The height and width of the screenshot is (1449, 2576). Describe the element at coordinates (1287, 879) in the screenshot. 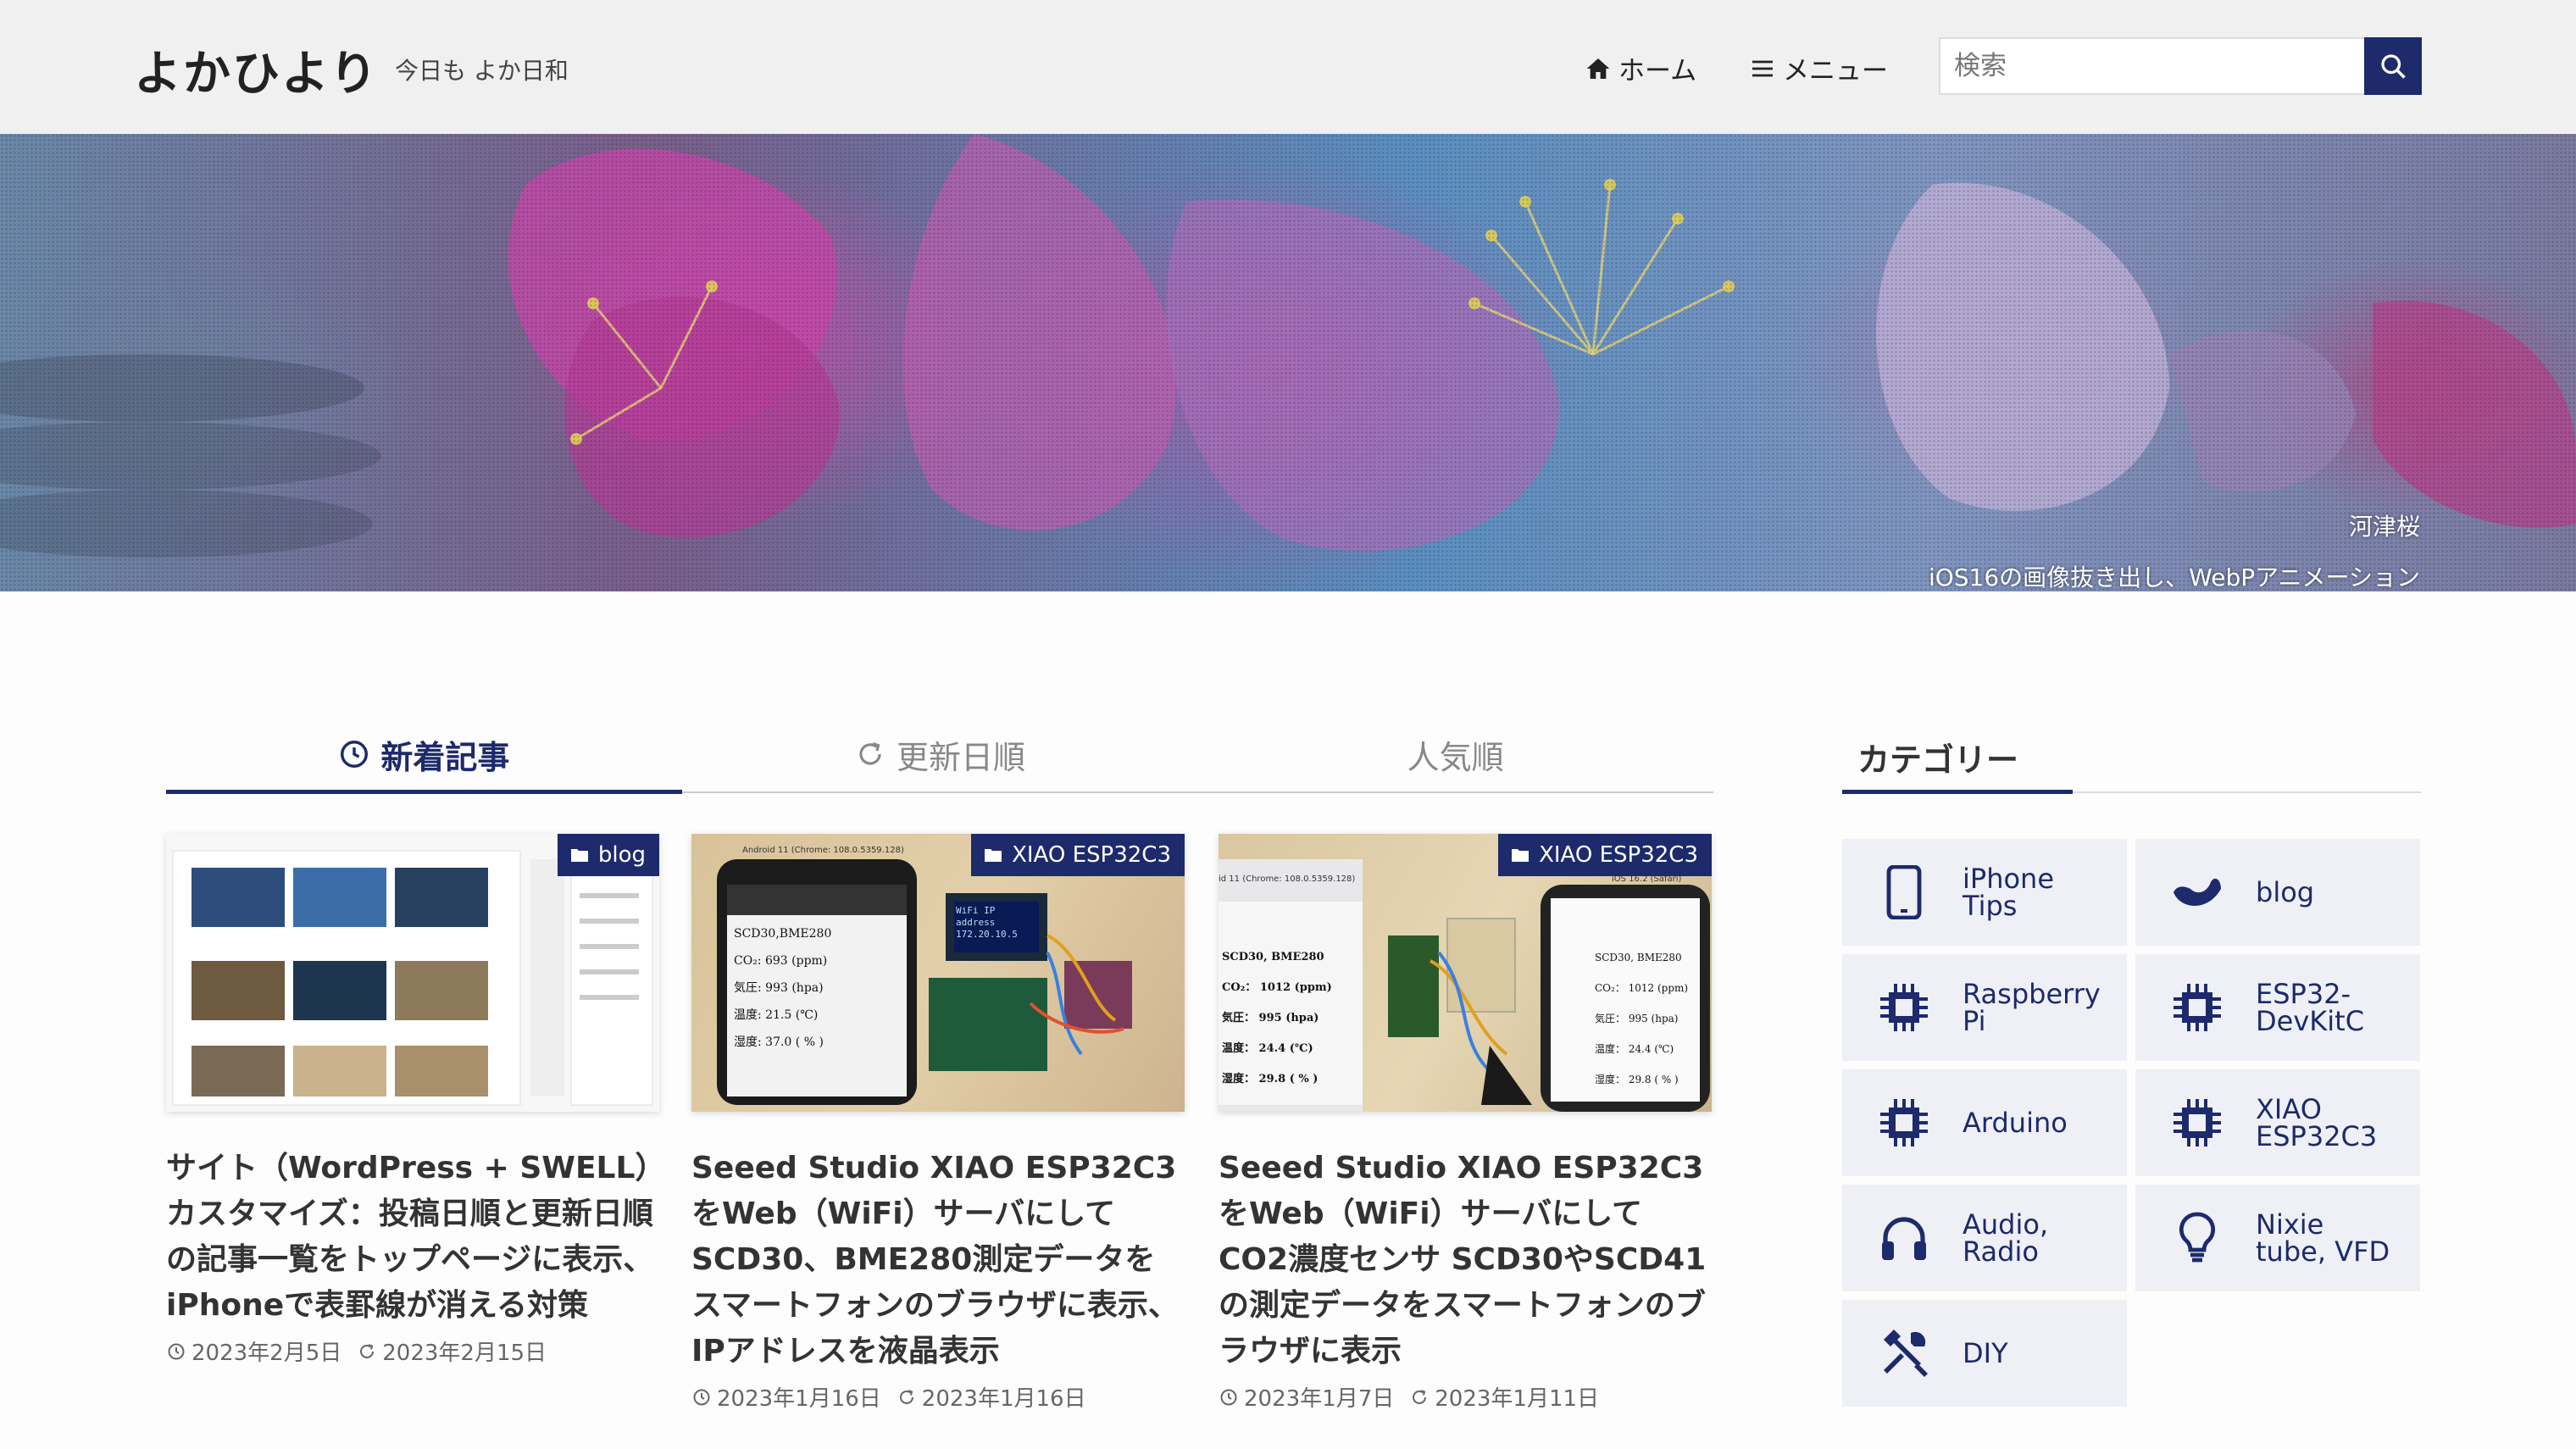

I see `thumb-header-left: id 11 (Chrome: 108.0.5359.128)` at that location.